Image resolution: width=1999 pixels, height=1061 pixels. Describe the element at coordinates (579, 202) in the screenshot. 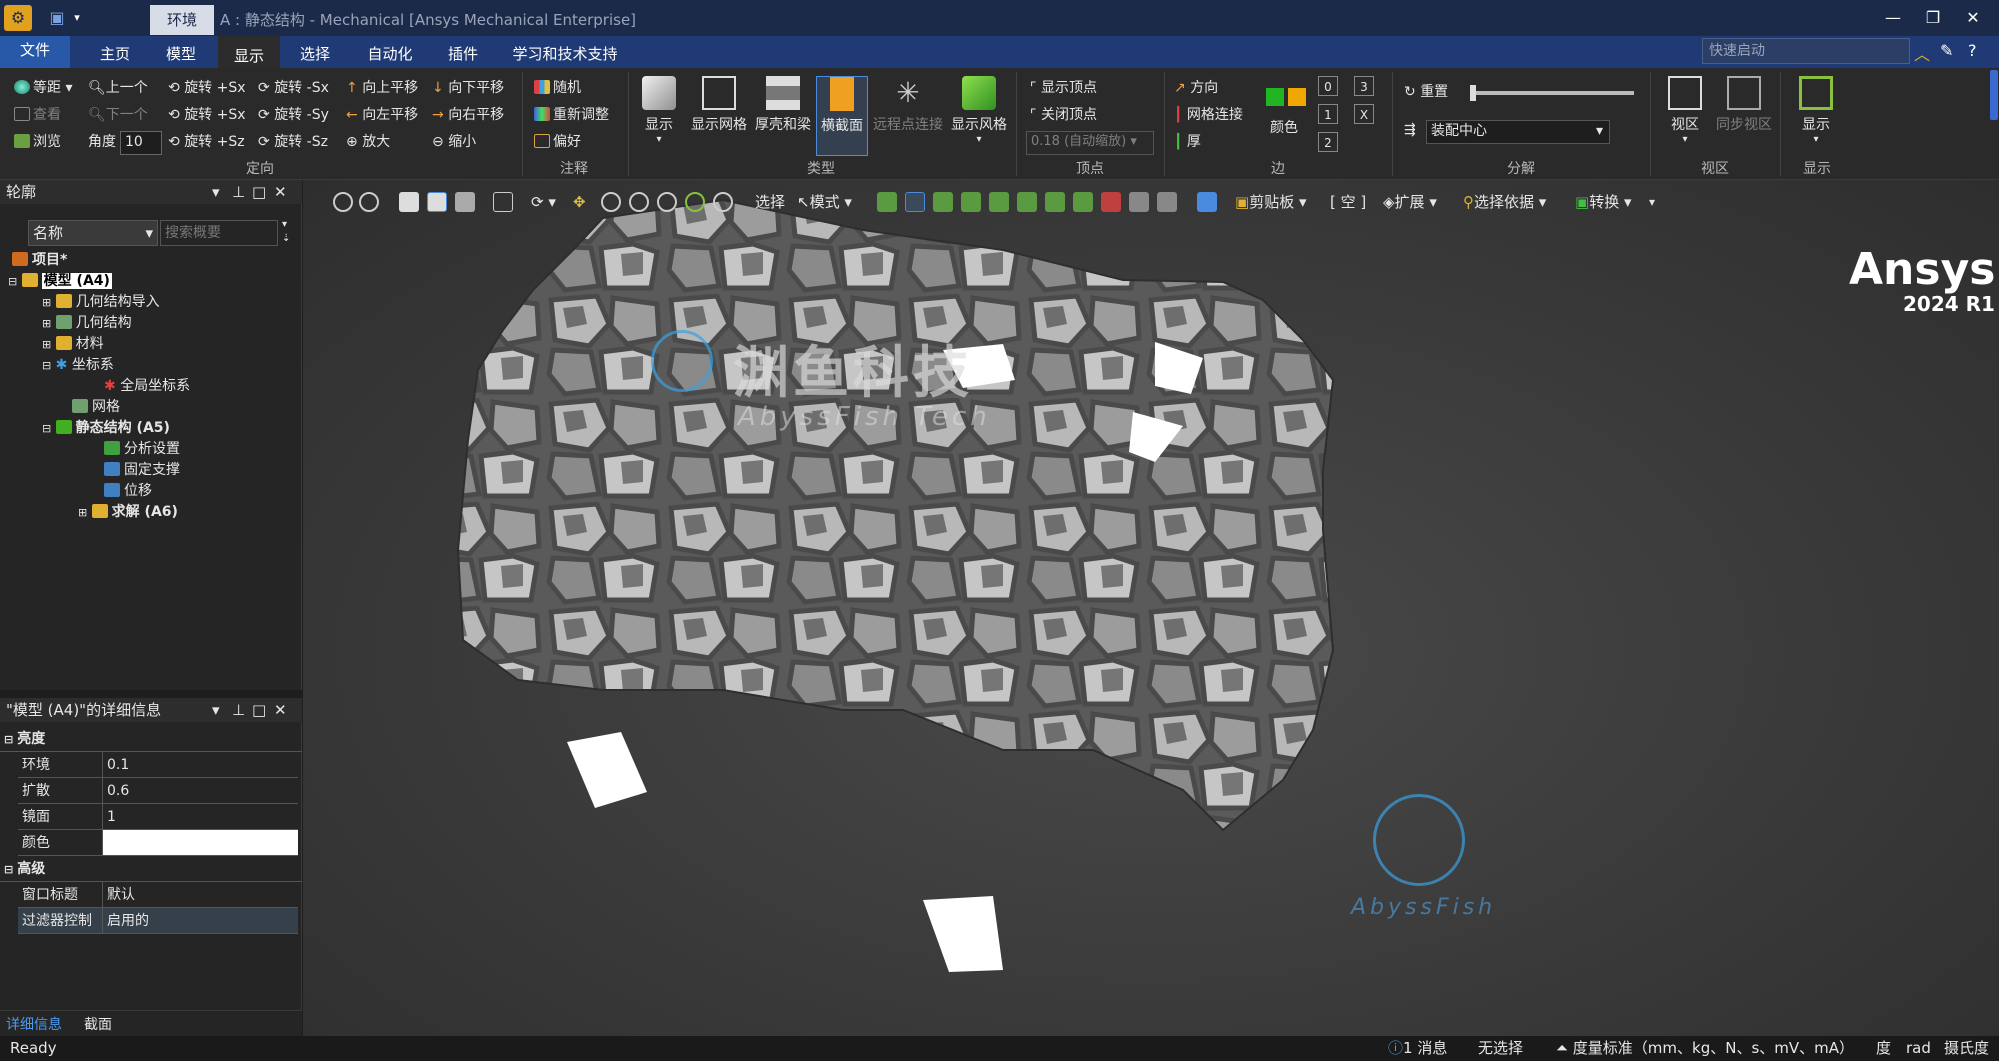

I see `pan-icon: ✥` at that location.